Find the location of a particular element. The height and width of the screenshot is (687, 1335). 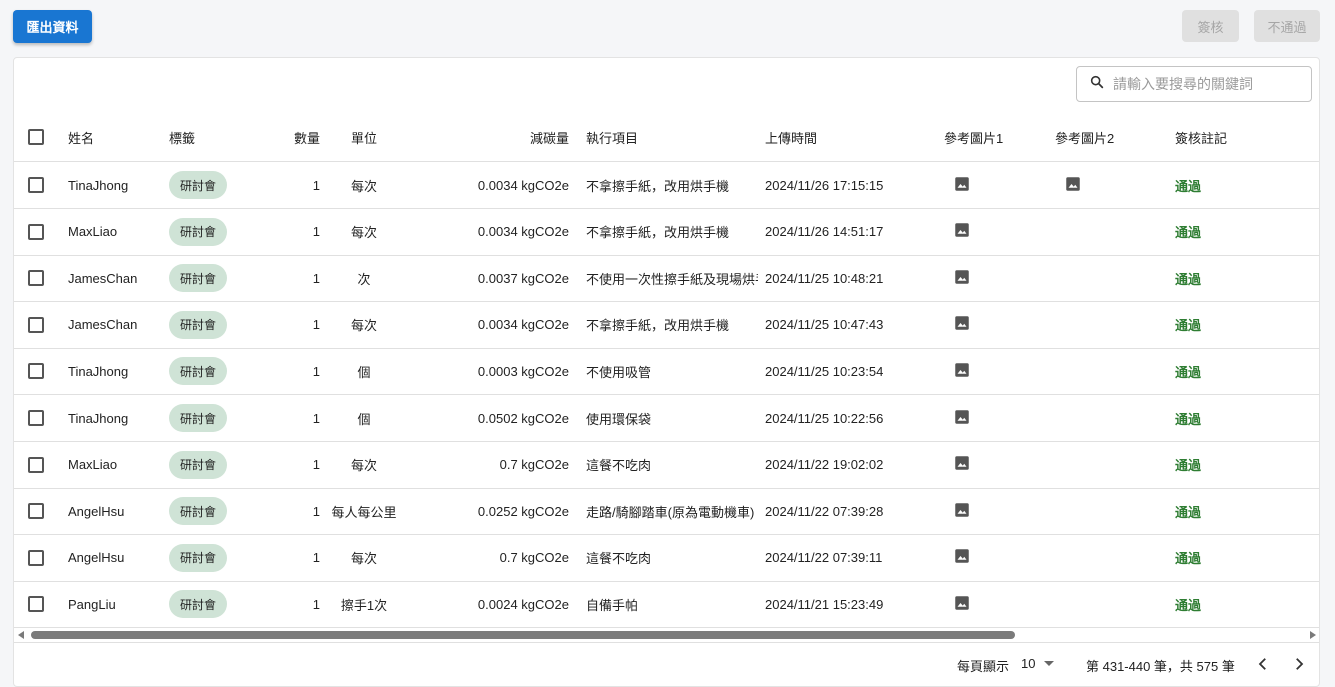

header-reduction: 減碳量 is located at coordinates (489, 137).